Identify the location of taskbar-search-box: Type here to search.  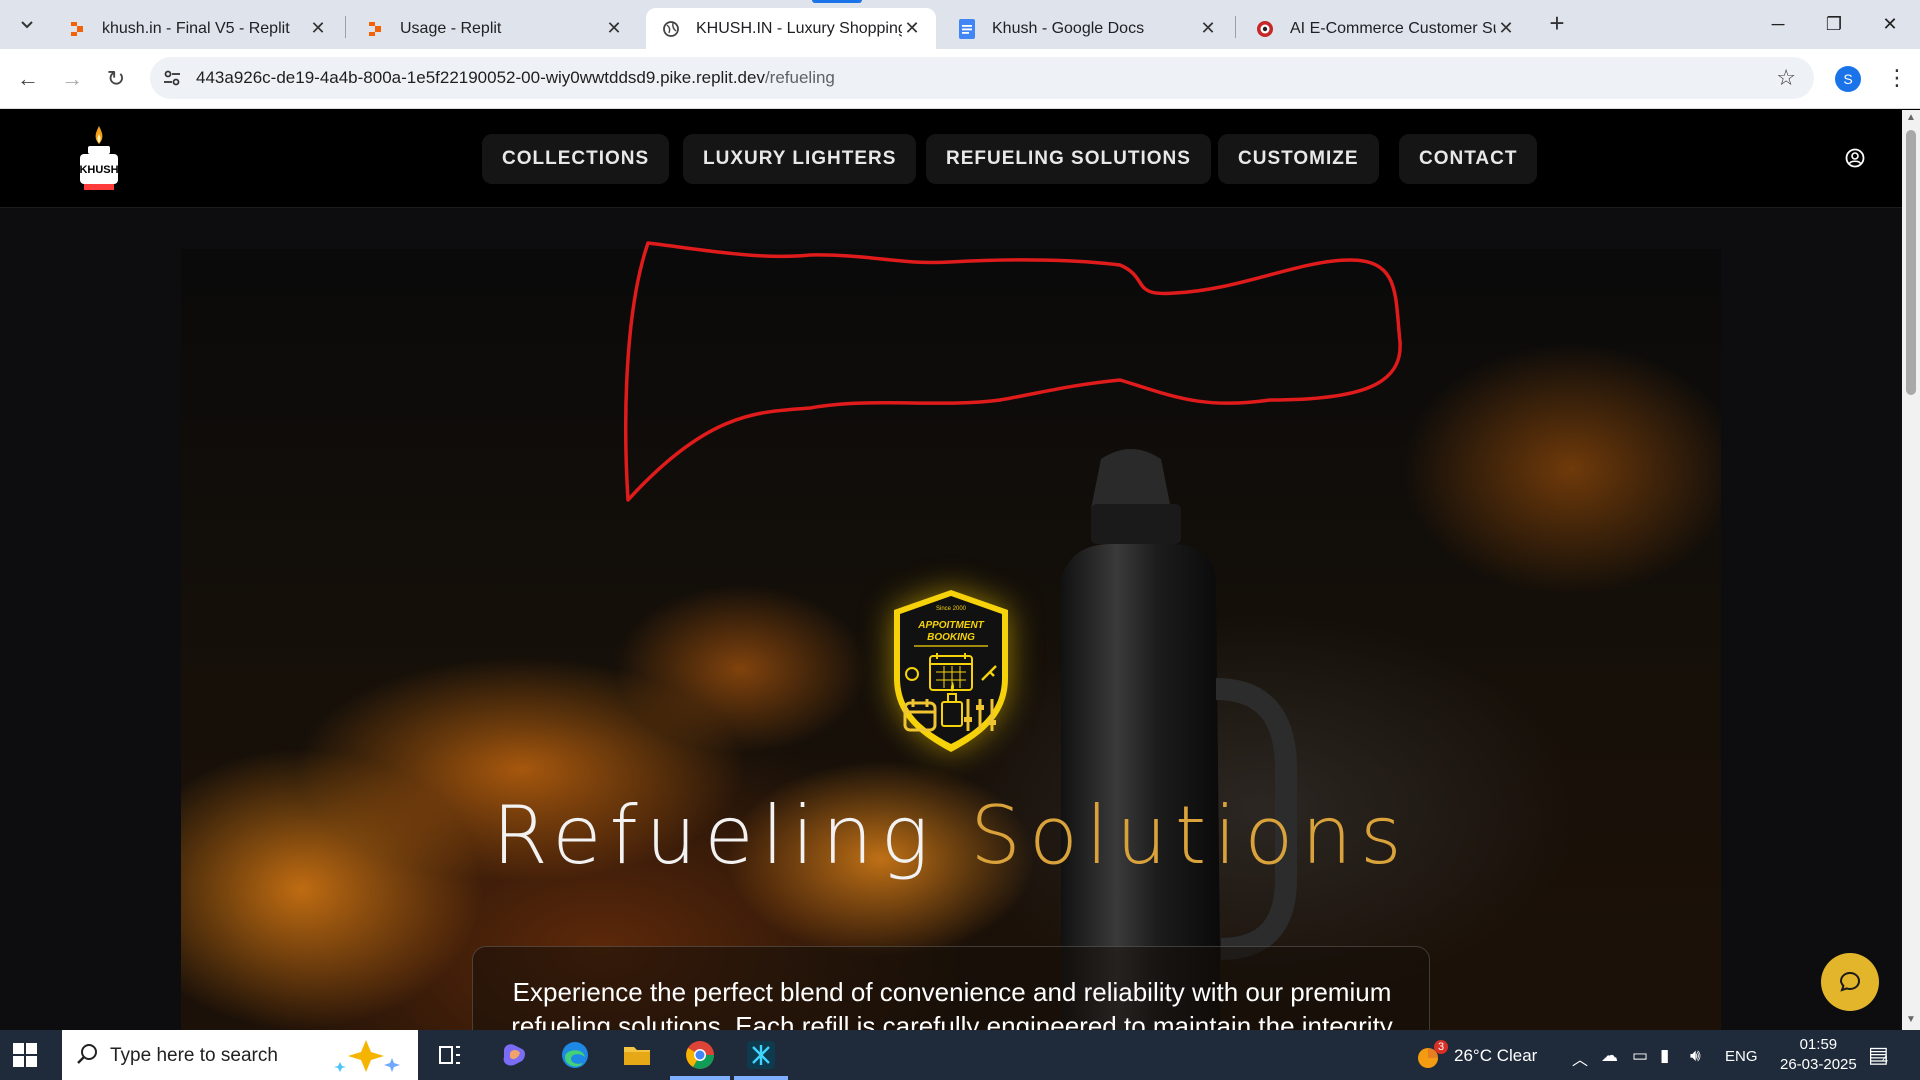
(240, 1055).